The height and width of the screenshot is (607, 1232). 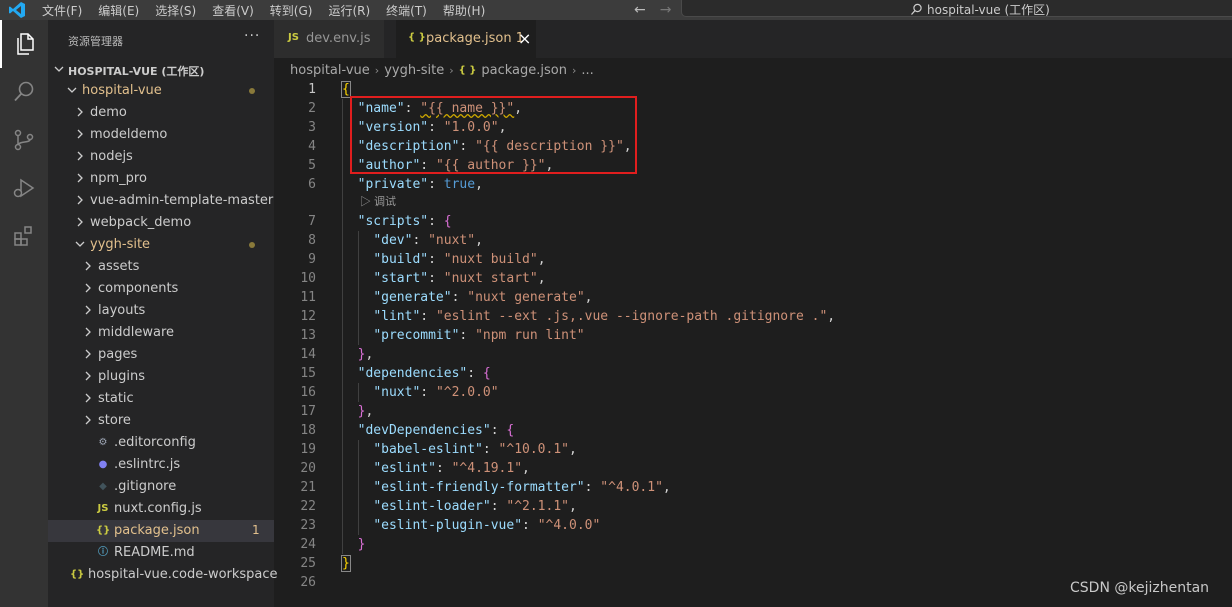 I want to click on tab-package-json: { } package.json 1 ×, so click(x=466, y=39).